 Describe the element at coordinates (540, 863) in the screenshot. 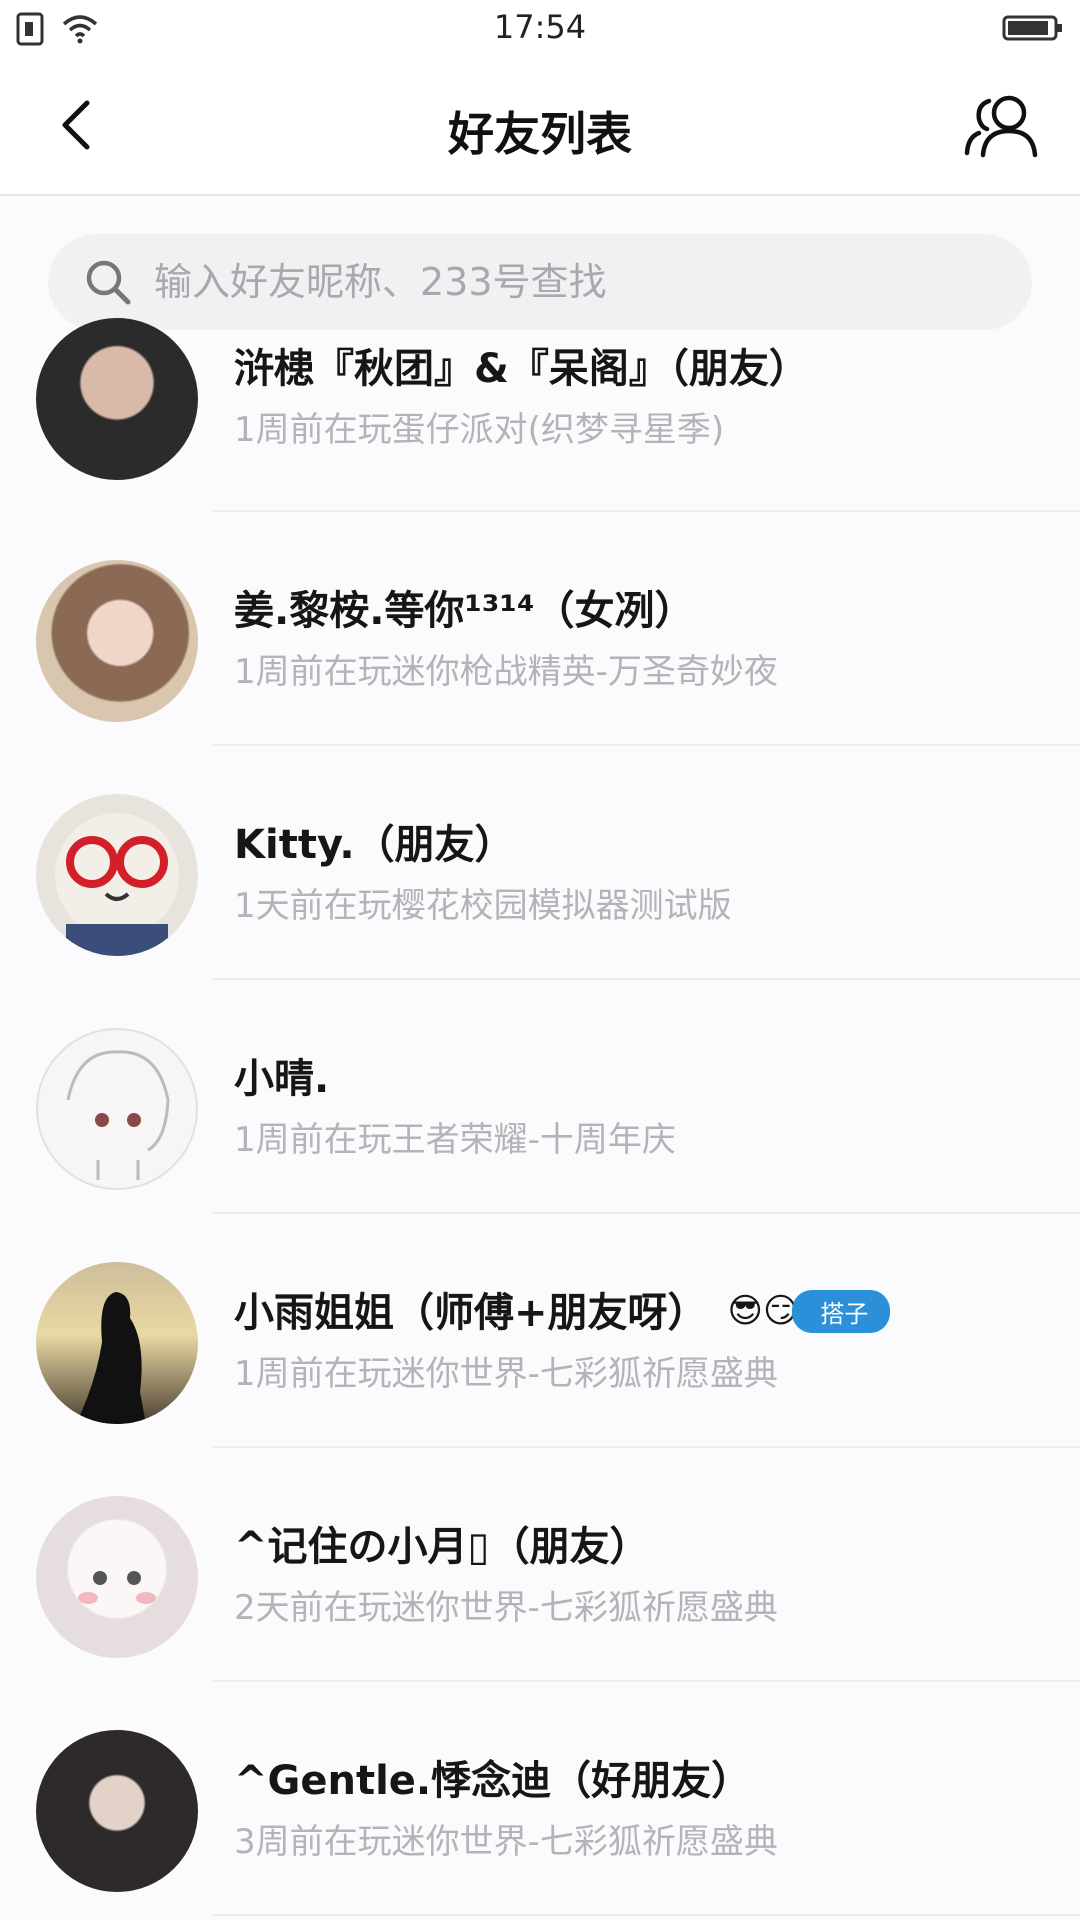

I see `friend-row: Kitty.（朋友） 1天前在玩樱花校园模拟器测试版` at that location.